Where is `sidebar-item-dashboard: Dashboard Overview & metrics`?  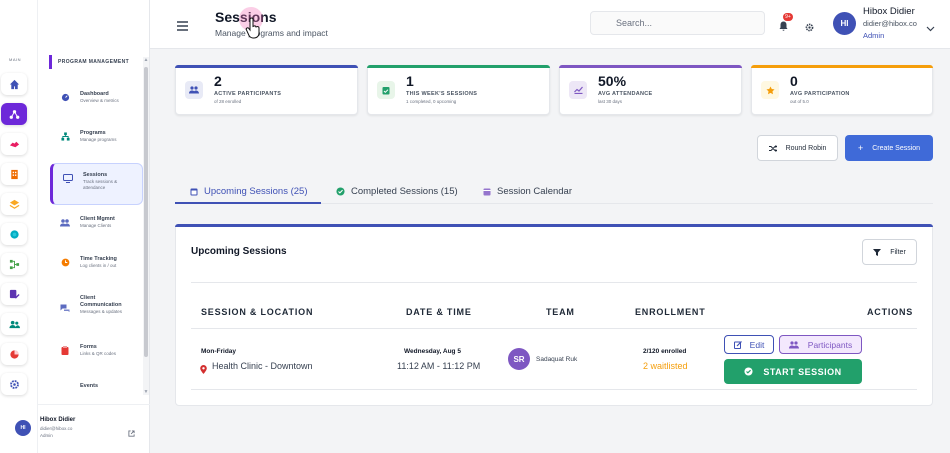
sidebar-item-dashboard: Dashboard Overview & metrics is located at coordinates (96, 106).